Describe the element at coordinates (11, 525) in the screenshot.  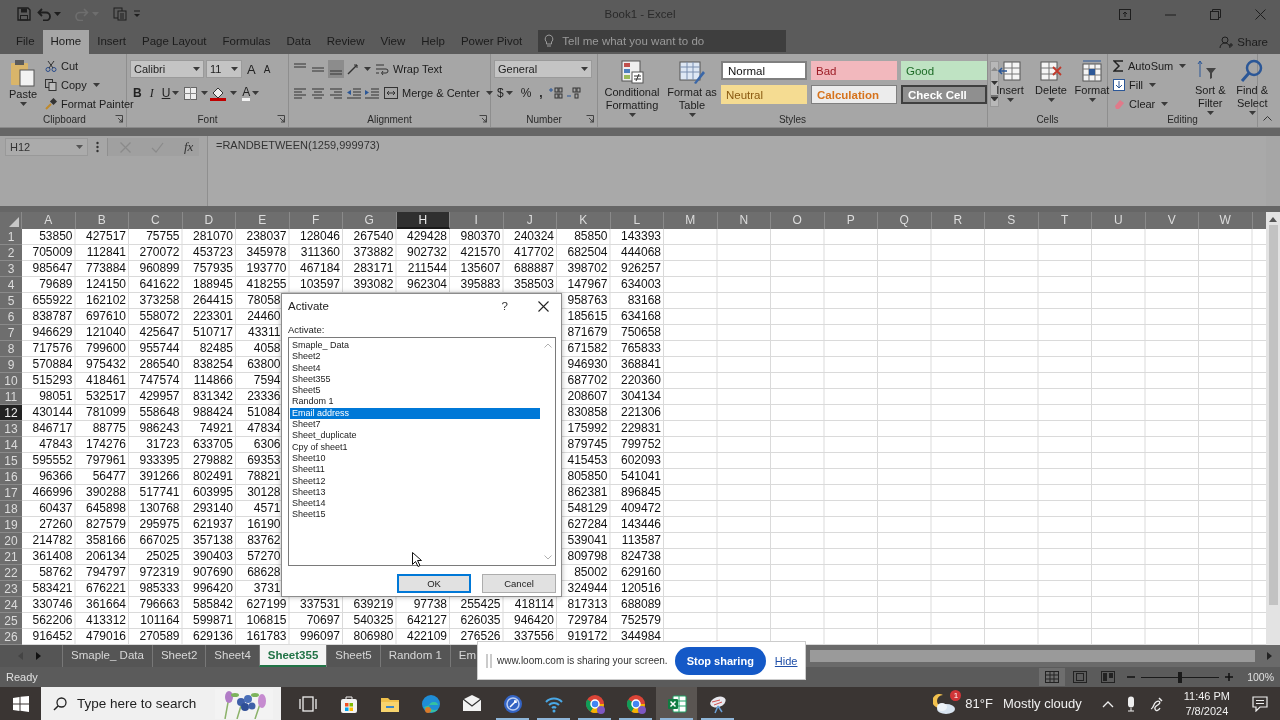
I see `row-header: 19` at that location.